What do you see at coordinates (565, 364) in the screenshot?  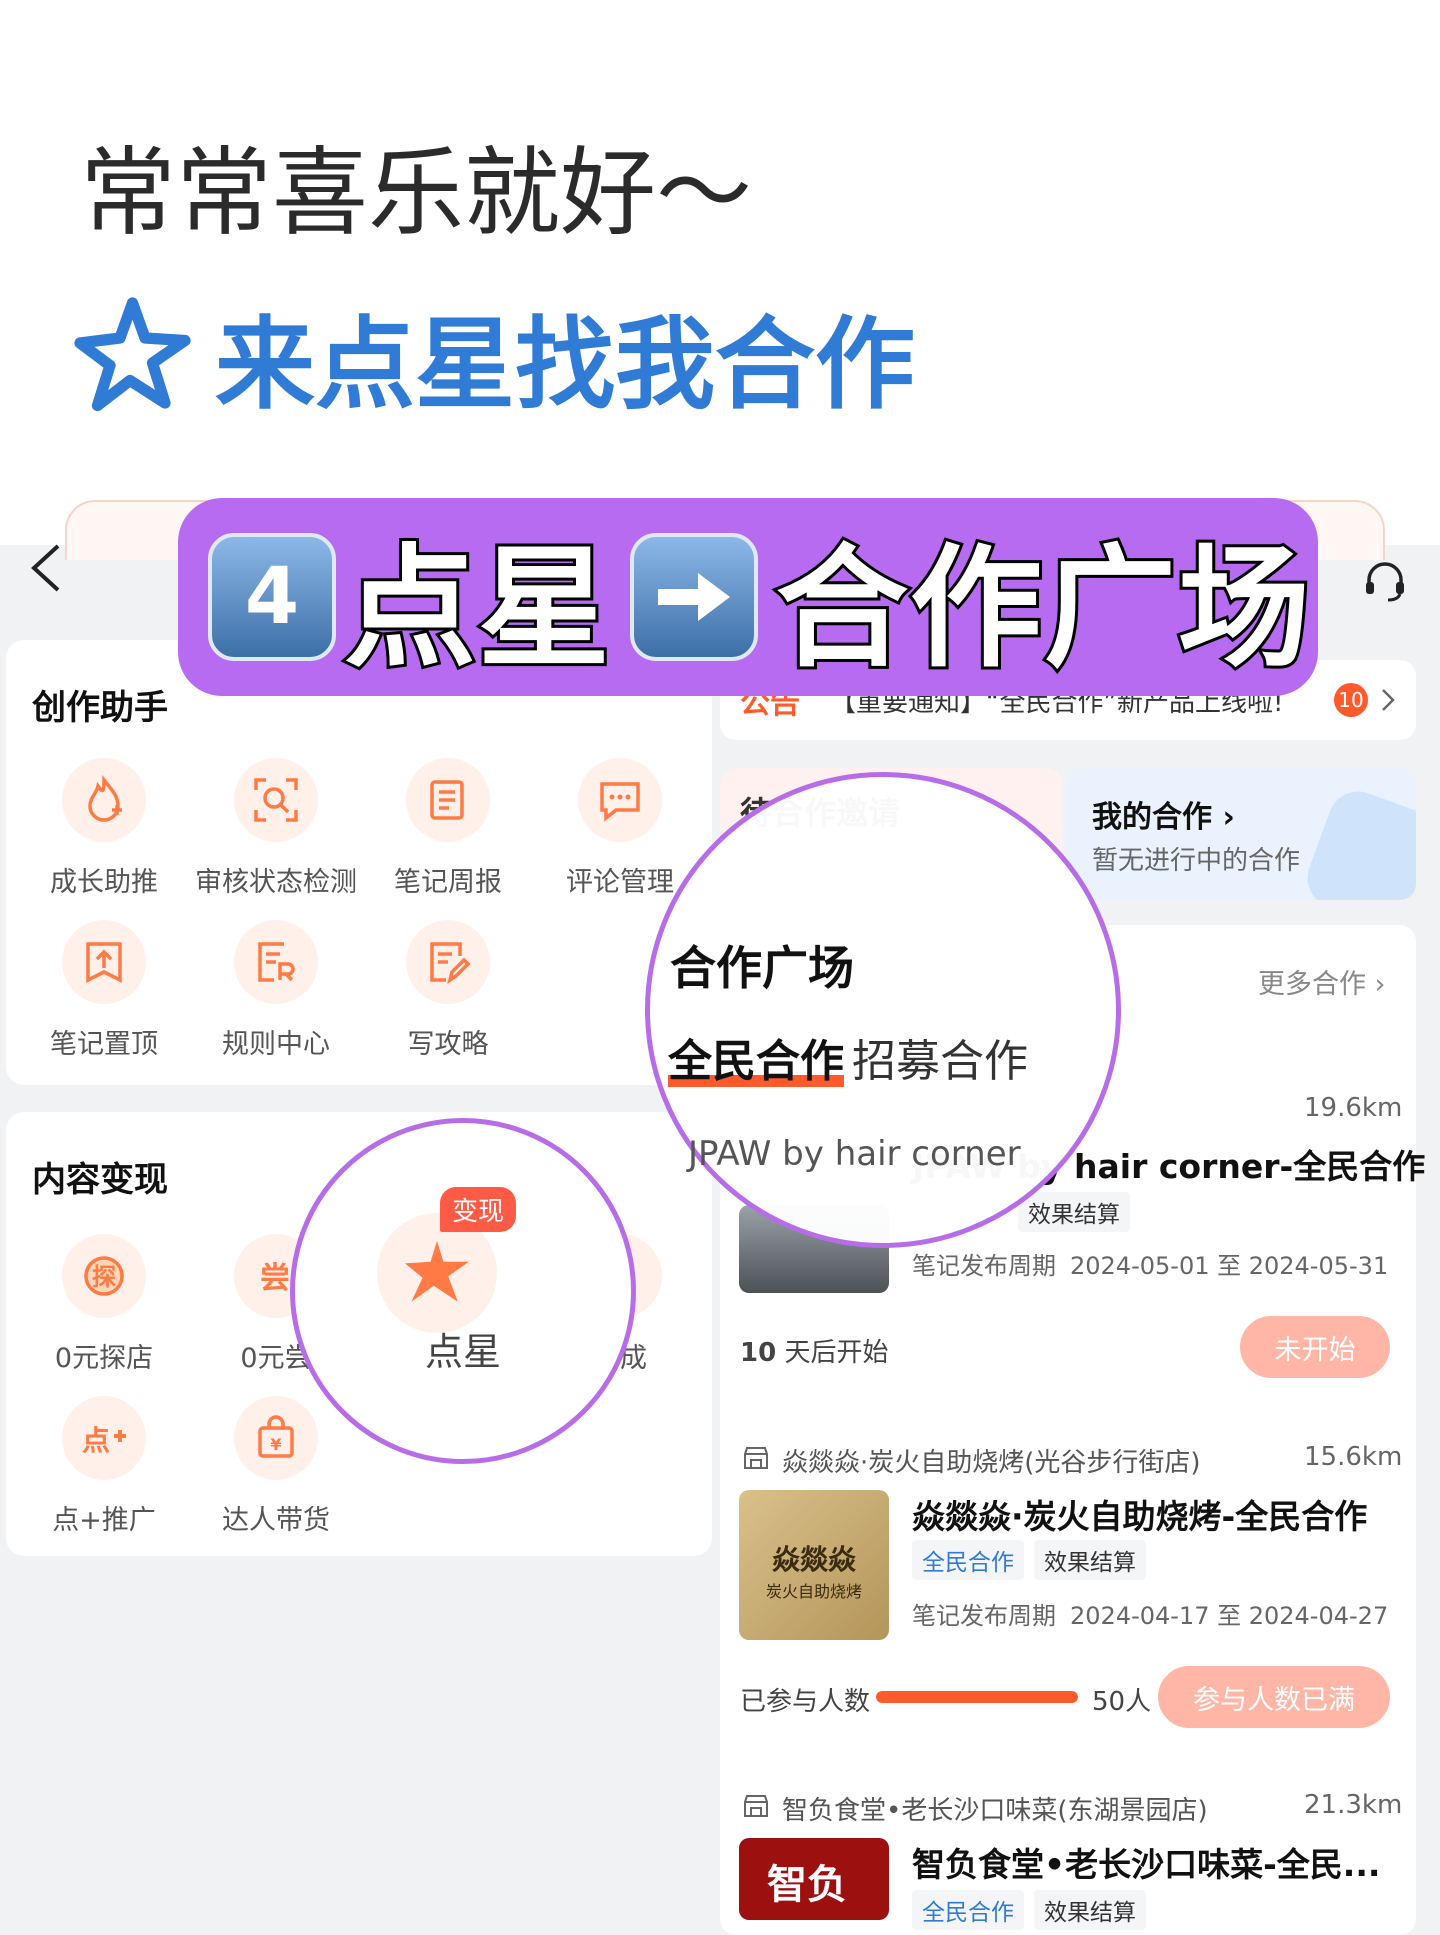 I see `dianxing-link-text: 来点星找我合作` at bounding box center [565, 364].